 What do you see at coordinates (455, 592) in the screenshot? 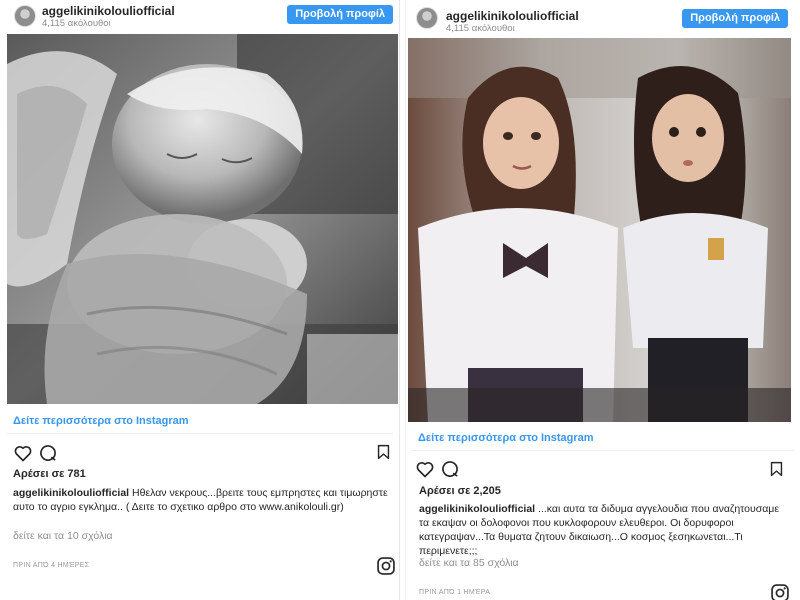
I see `post-timestamp: ΠΡΙΝ ΑΠΌ 1 ΗΜΈΡΑ` at bounding box center [455, 592].